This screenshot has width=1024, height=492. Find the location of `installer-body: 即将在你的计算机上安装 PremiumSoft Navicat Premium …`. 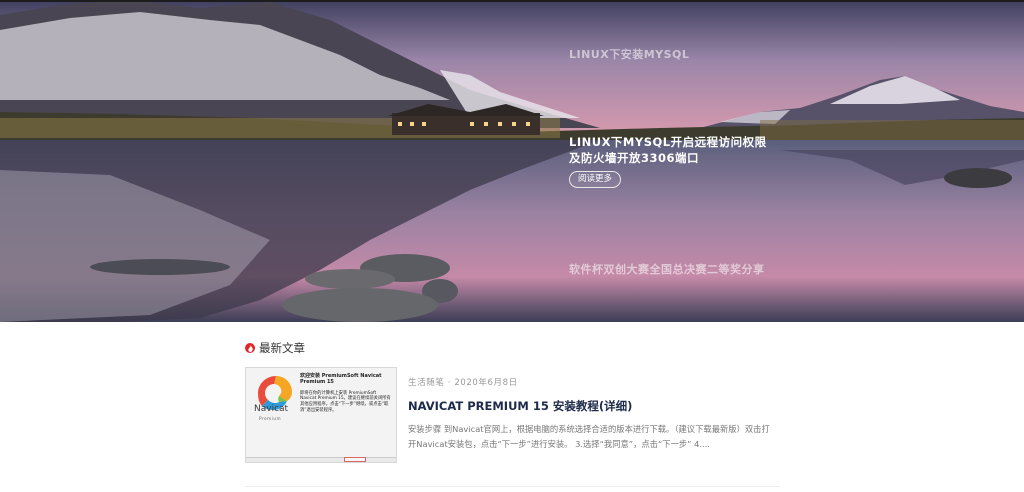

installer-body: 即将在你的计算机上安装 PremiumSoft Navicat Premium … is located at coordinates (345, 401).